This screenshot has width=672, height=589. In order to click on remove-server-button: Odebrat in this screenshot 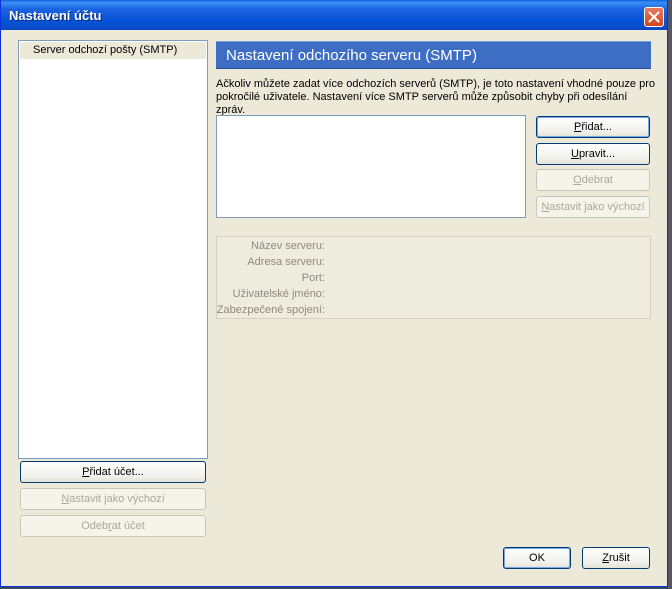, I will do `click(593, 180)`.